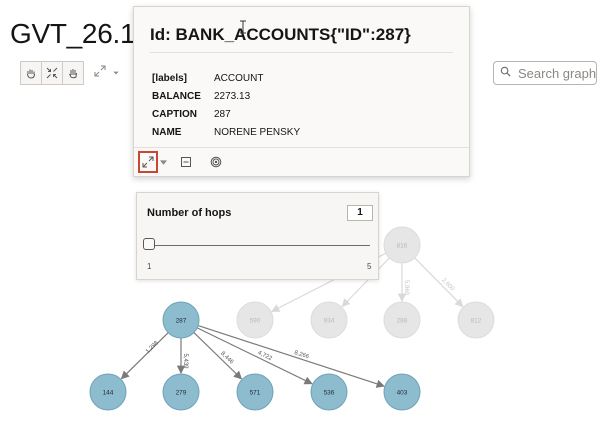 This screenshot has height=447, width=600. I want to click on node-label: 288, so click(402, 321).